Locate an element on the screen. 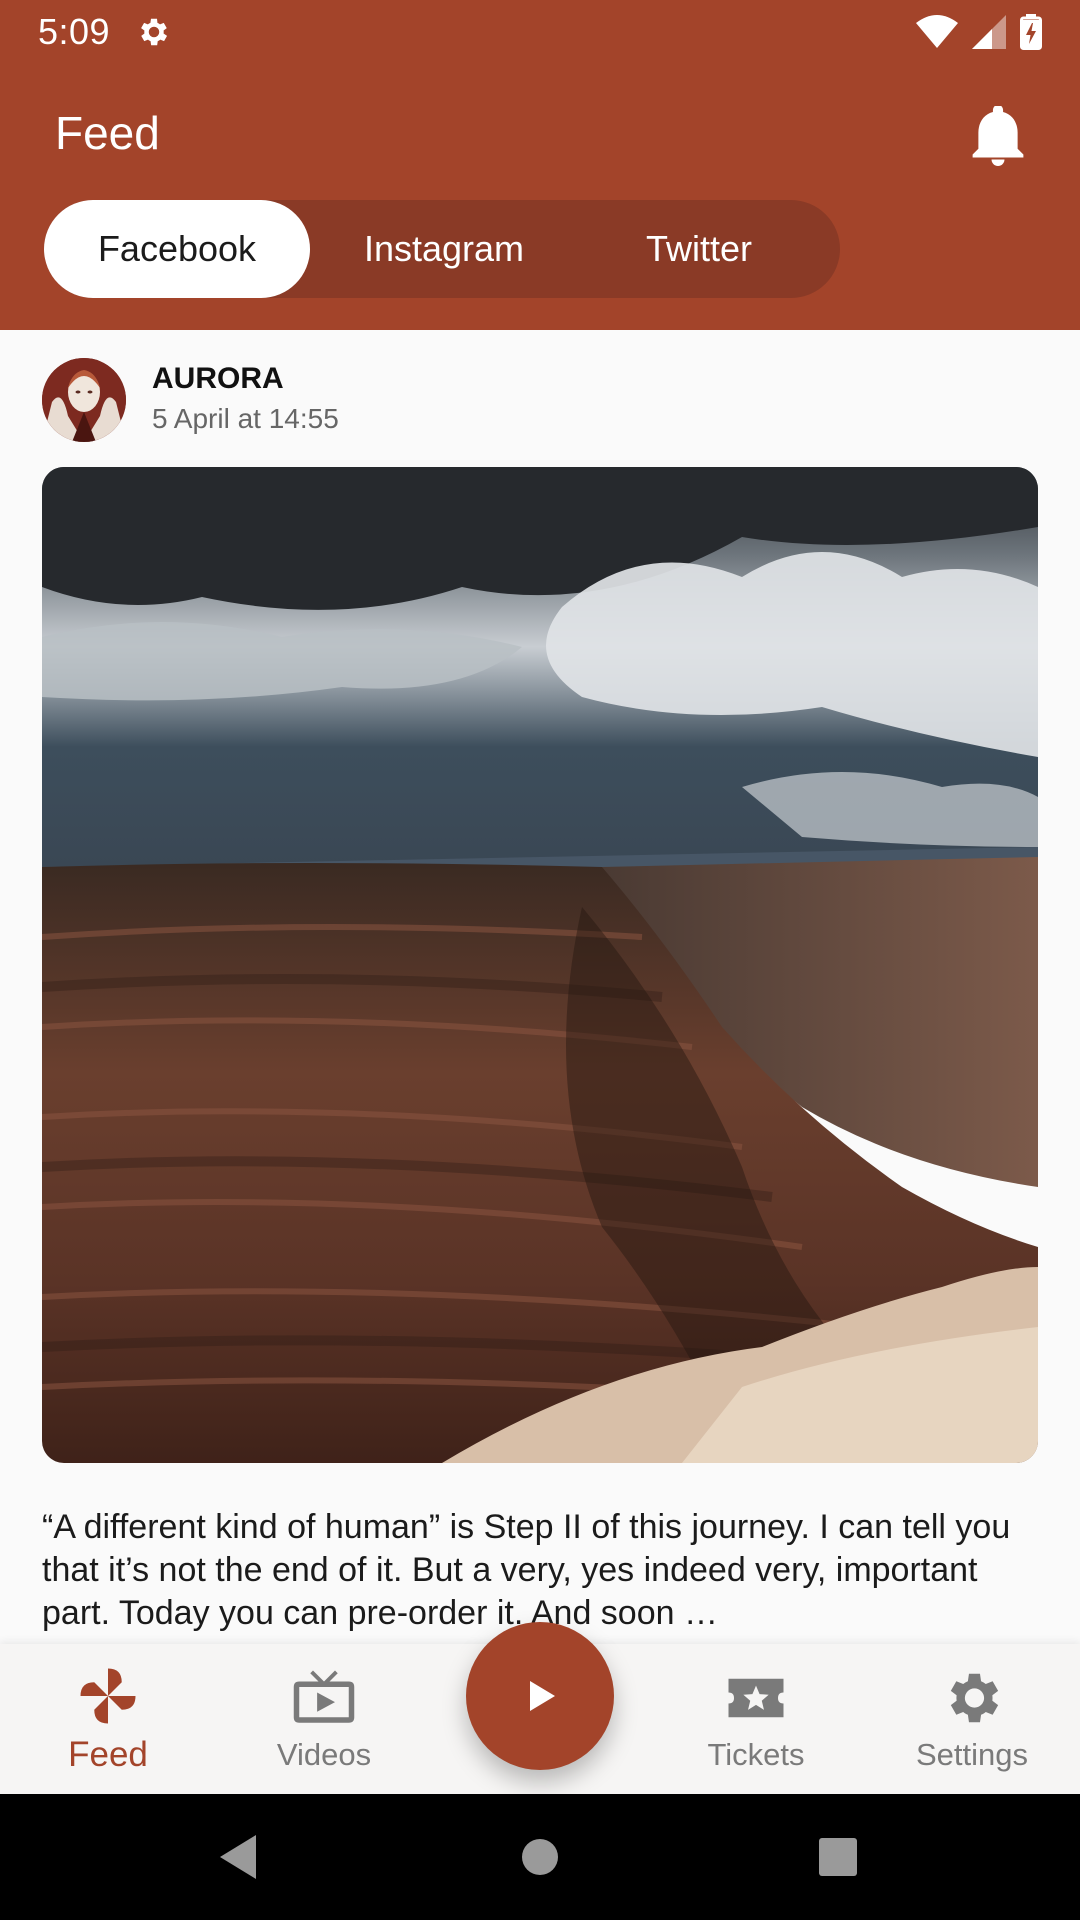 This screenshot has width=1080, height=1920. tab-twitter: Twitter is located at coordinates (699, 249).